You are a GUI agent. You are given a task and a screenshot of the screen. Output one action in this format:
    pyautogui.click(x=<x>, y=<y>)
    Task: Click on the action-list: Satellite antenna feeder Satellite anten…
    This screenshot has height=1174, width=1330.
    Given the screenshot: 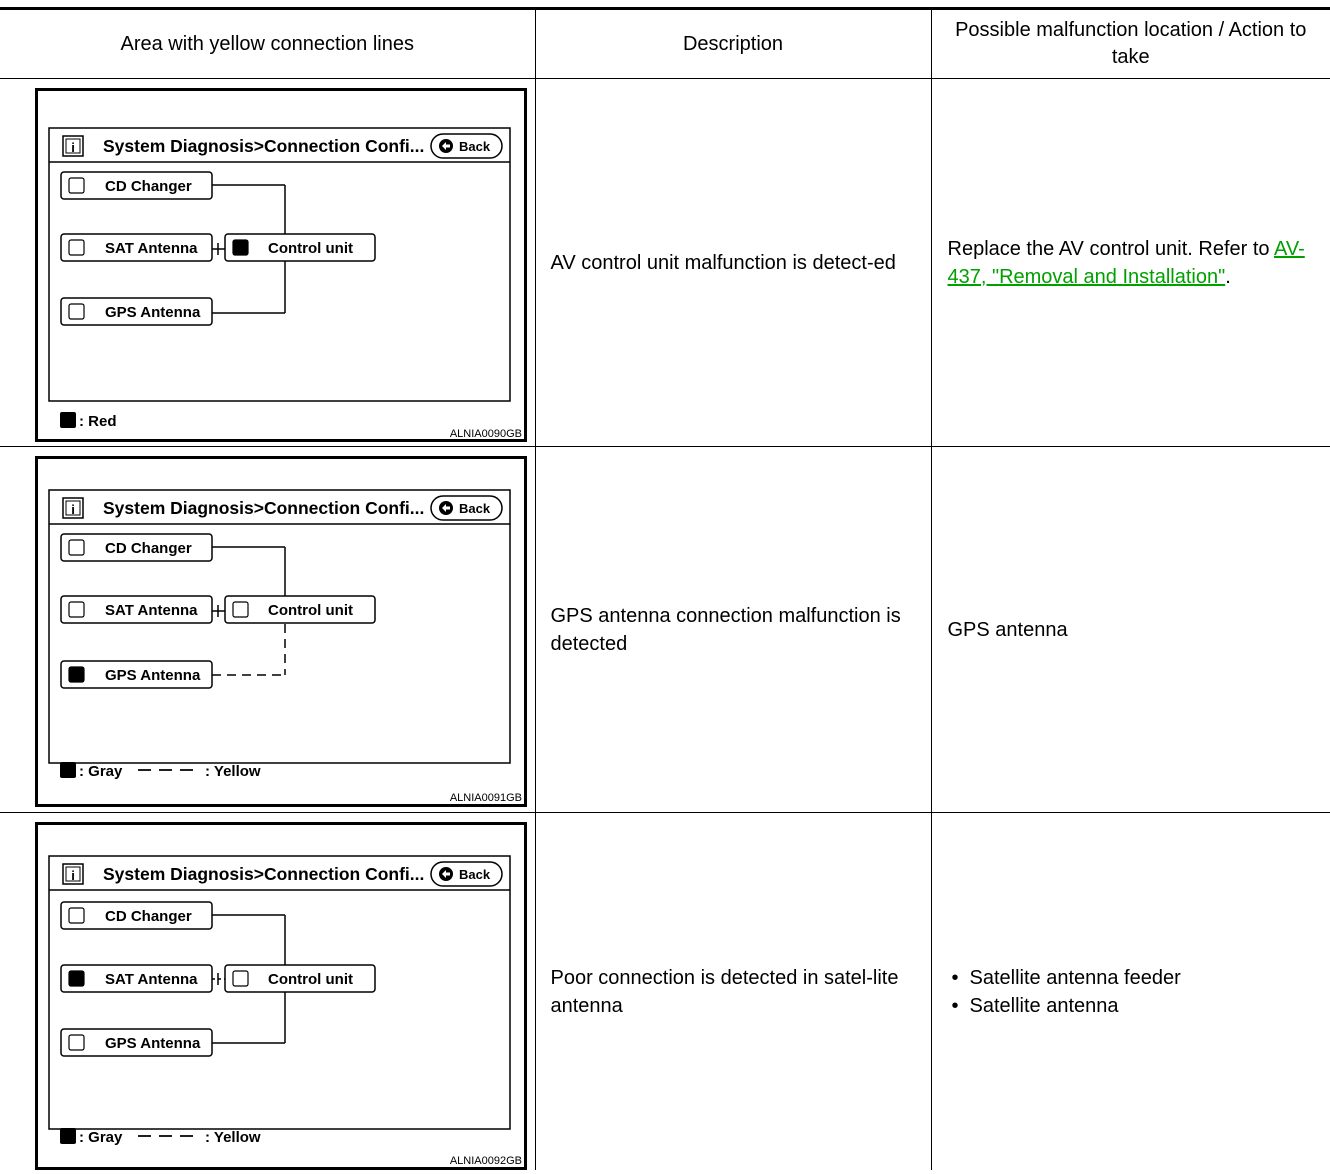 What is the action you would take?
    pyautogui.click(x=1132, y=992)
    